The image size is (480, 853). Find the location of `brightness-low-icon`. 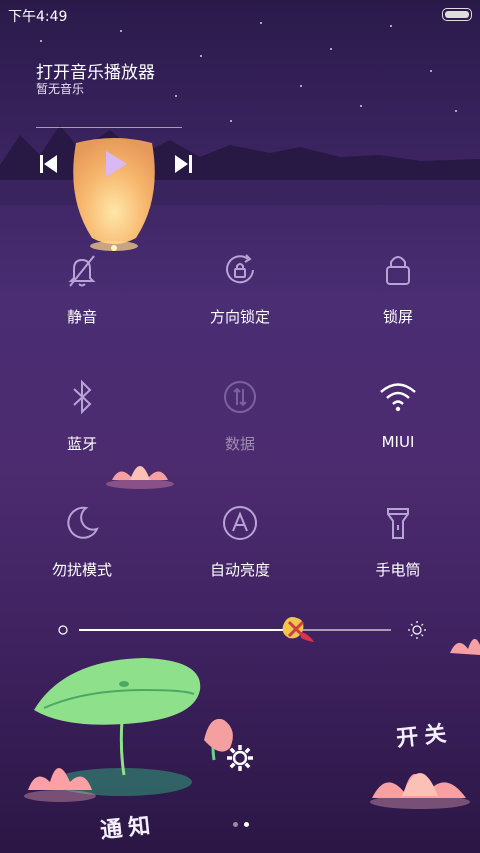

brightness-low-icon is located at coordinates (63, 630).